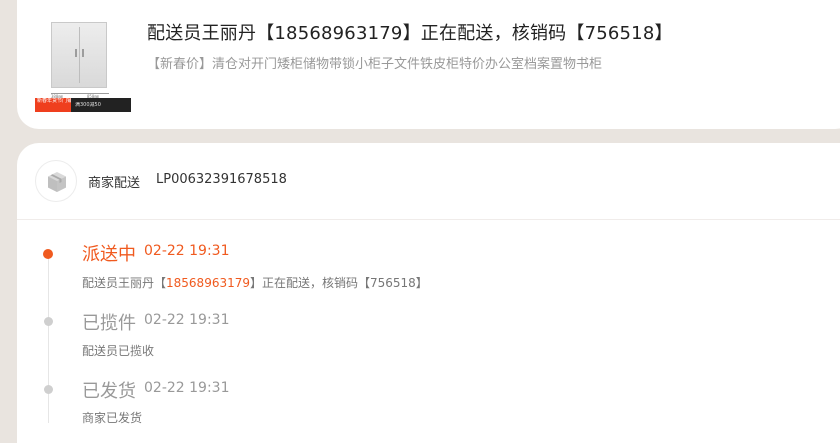 This screenshot has width=840, height=443. Describe the element at coordinates (48, 338) in the screenshot. I see `timeline-line` at that location.